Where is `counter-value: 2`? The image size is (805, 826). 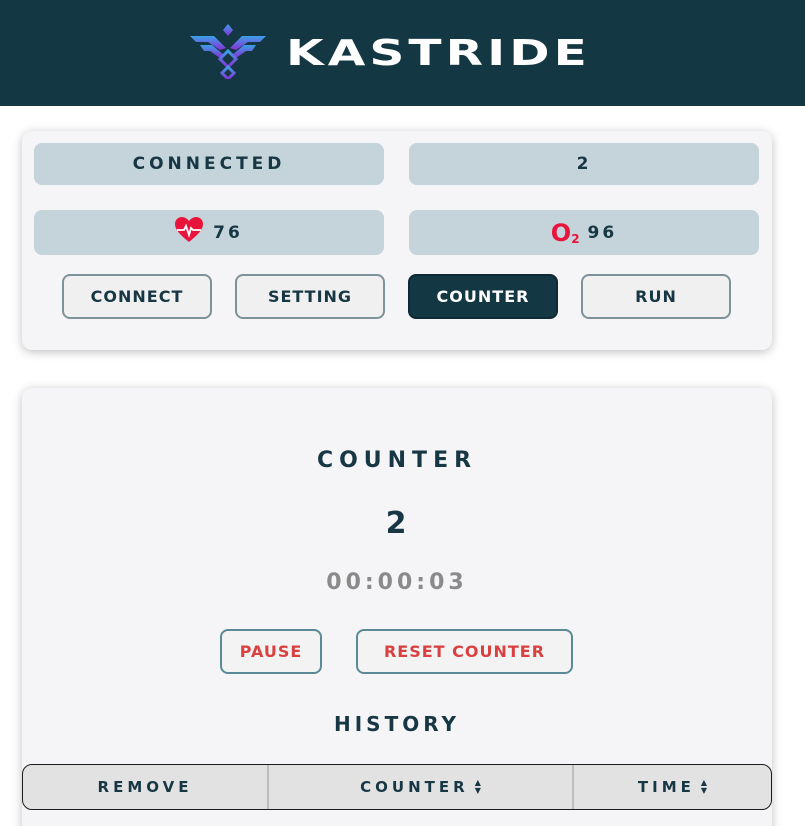
counter-value: 2 is located at coordinates (397, 523).